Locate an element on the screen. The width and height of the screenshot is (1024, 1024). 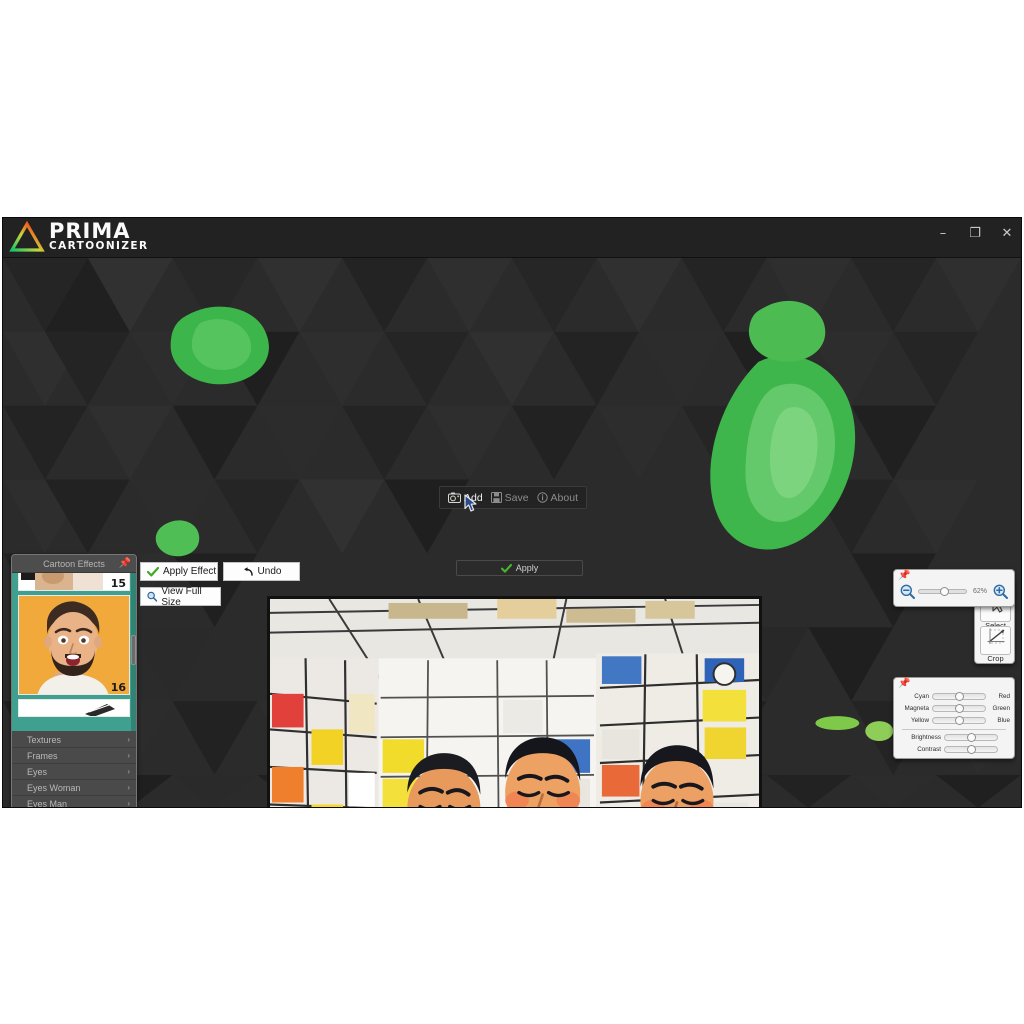
effect-thumbnail-16: 16 is located at coordinates (74, 645).